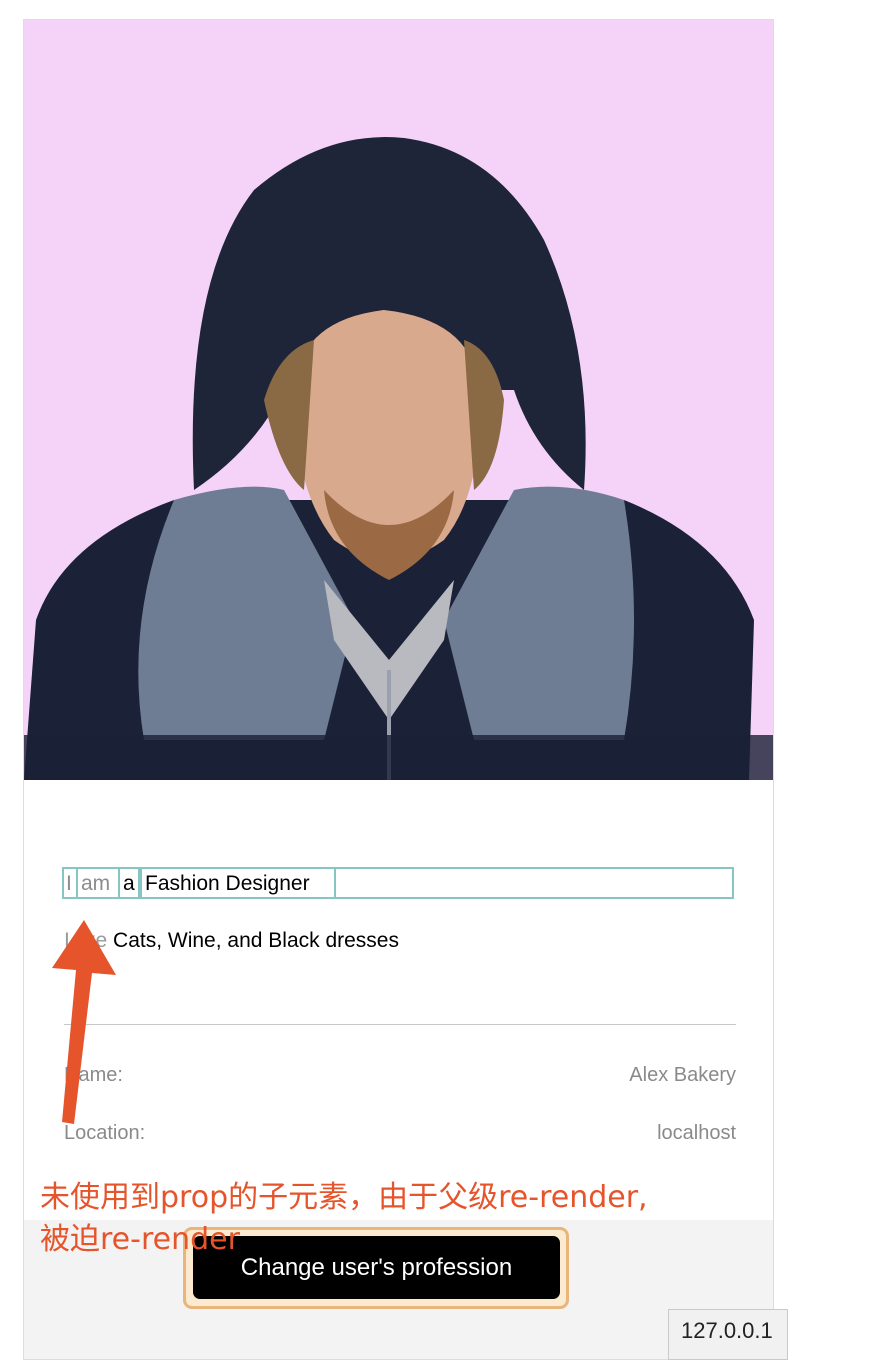 This screenshot has height=1360, width=888. Describe the element at coordinates (238, 883) in the screenshot. I see `headline-segment-profession: Fashion Designer` at that location.